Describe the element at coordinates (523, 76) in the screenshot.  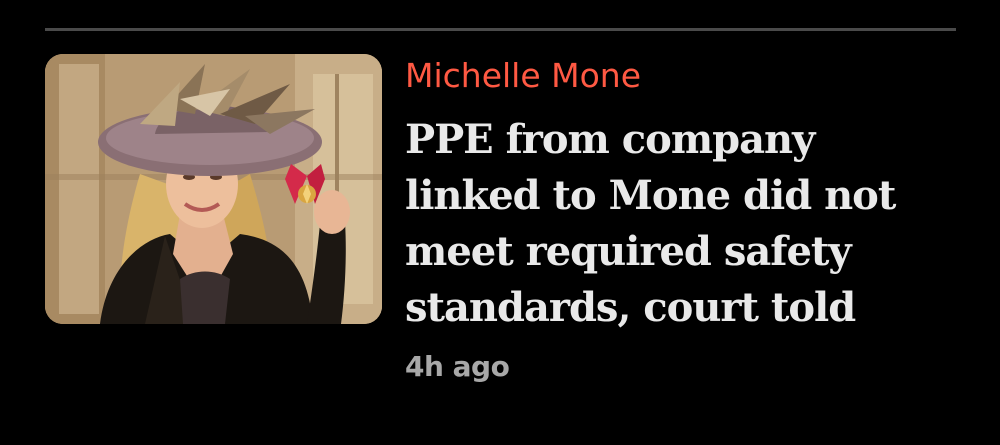
I see `section-kicker: Michelle Mone` at that location.